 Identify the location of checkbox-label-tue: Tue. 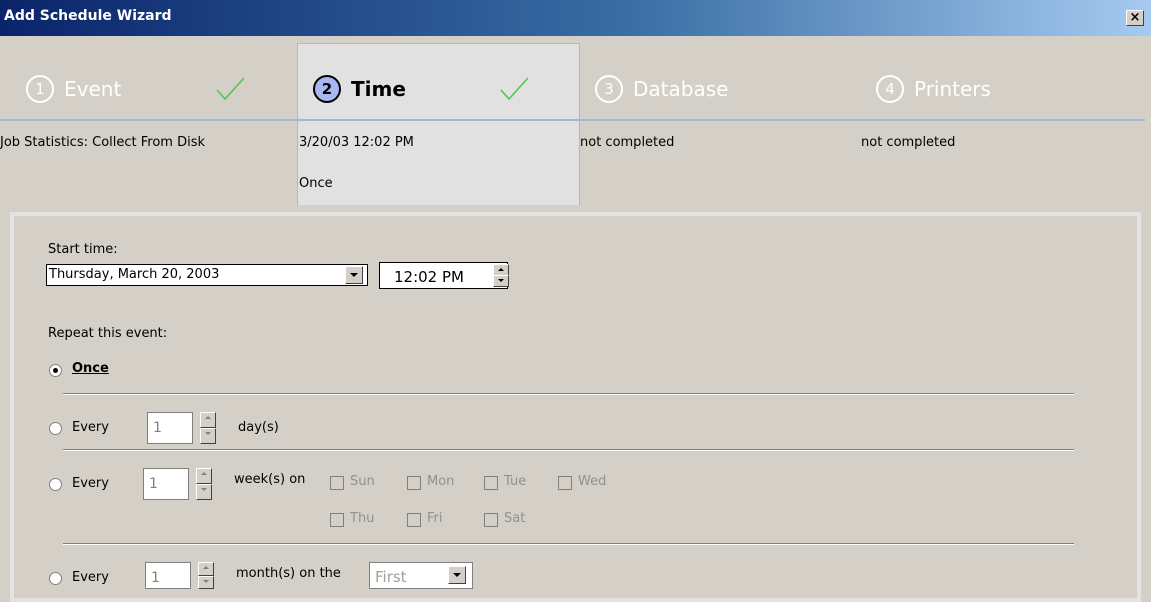
(515, 481).